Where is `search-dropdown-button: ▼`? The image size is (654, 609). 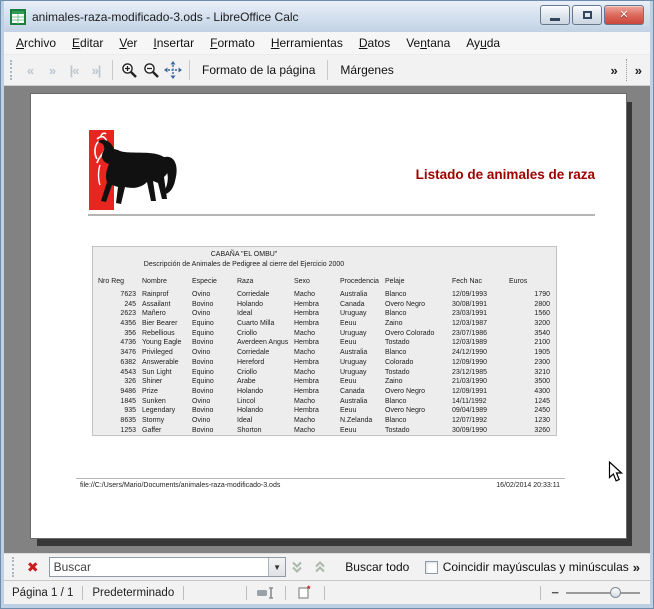 search-dropdown-button: ▼ is located at coordinates (277, 567).